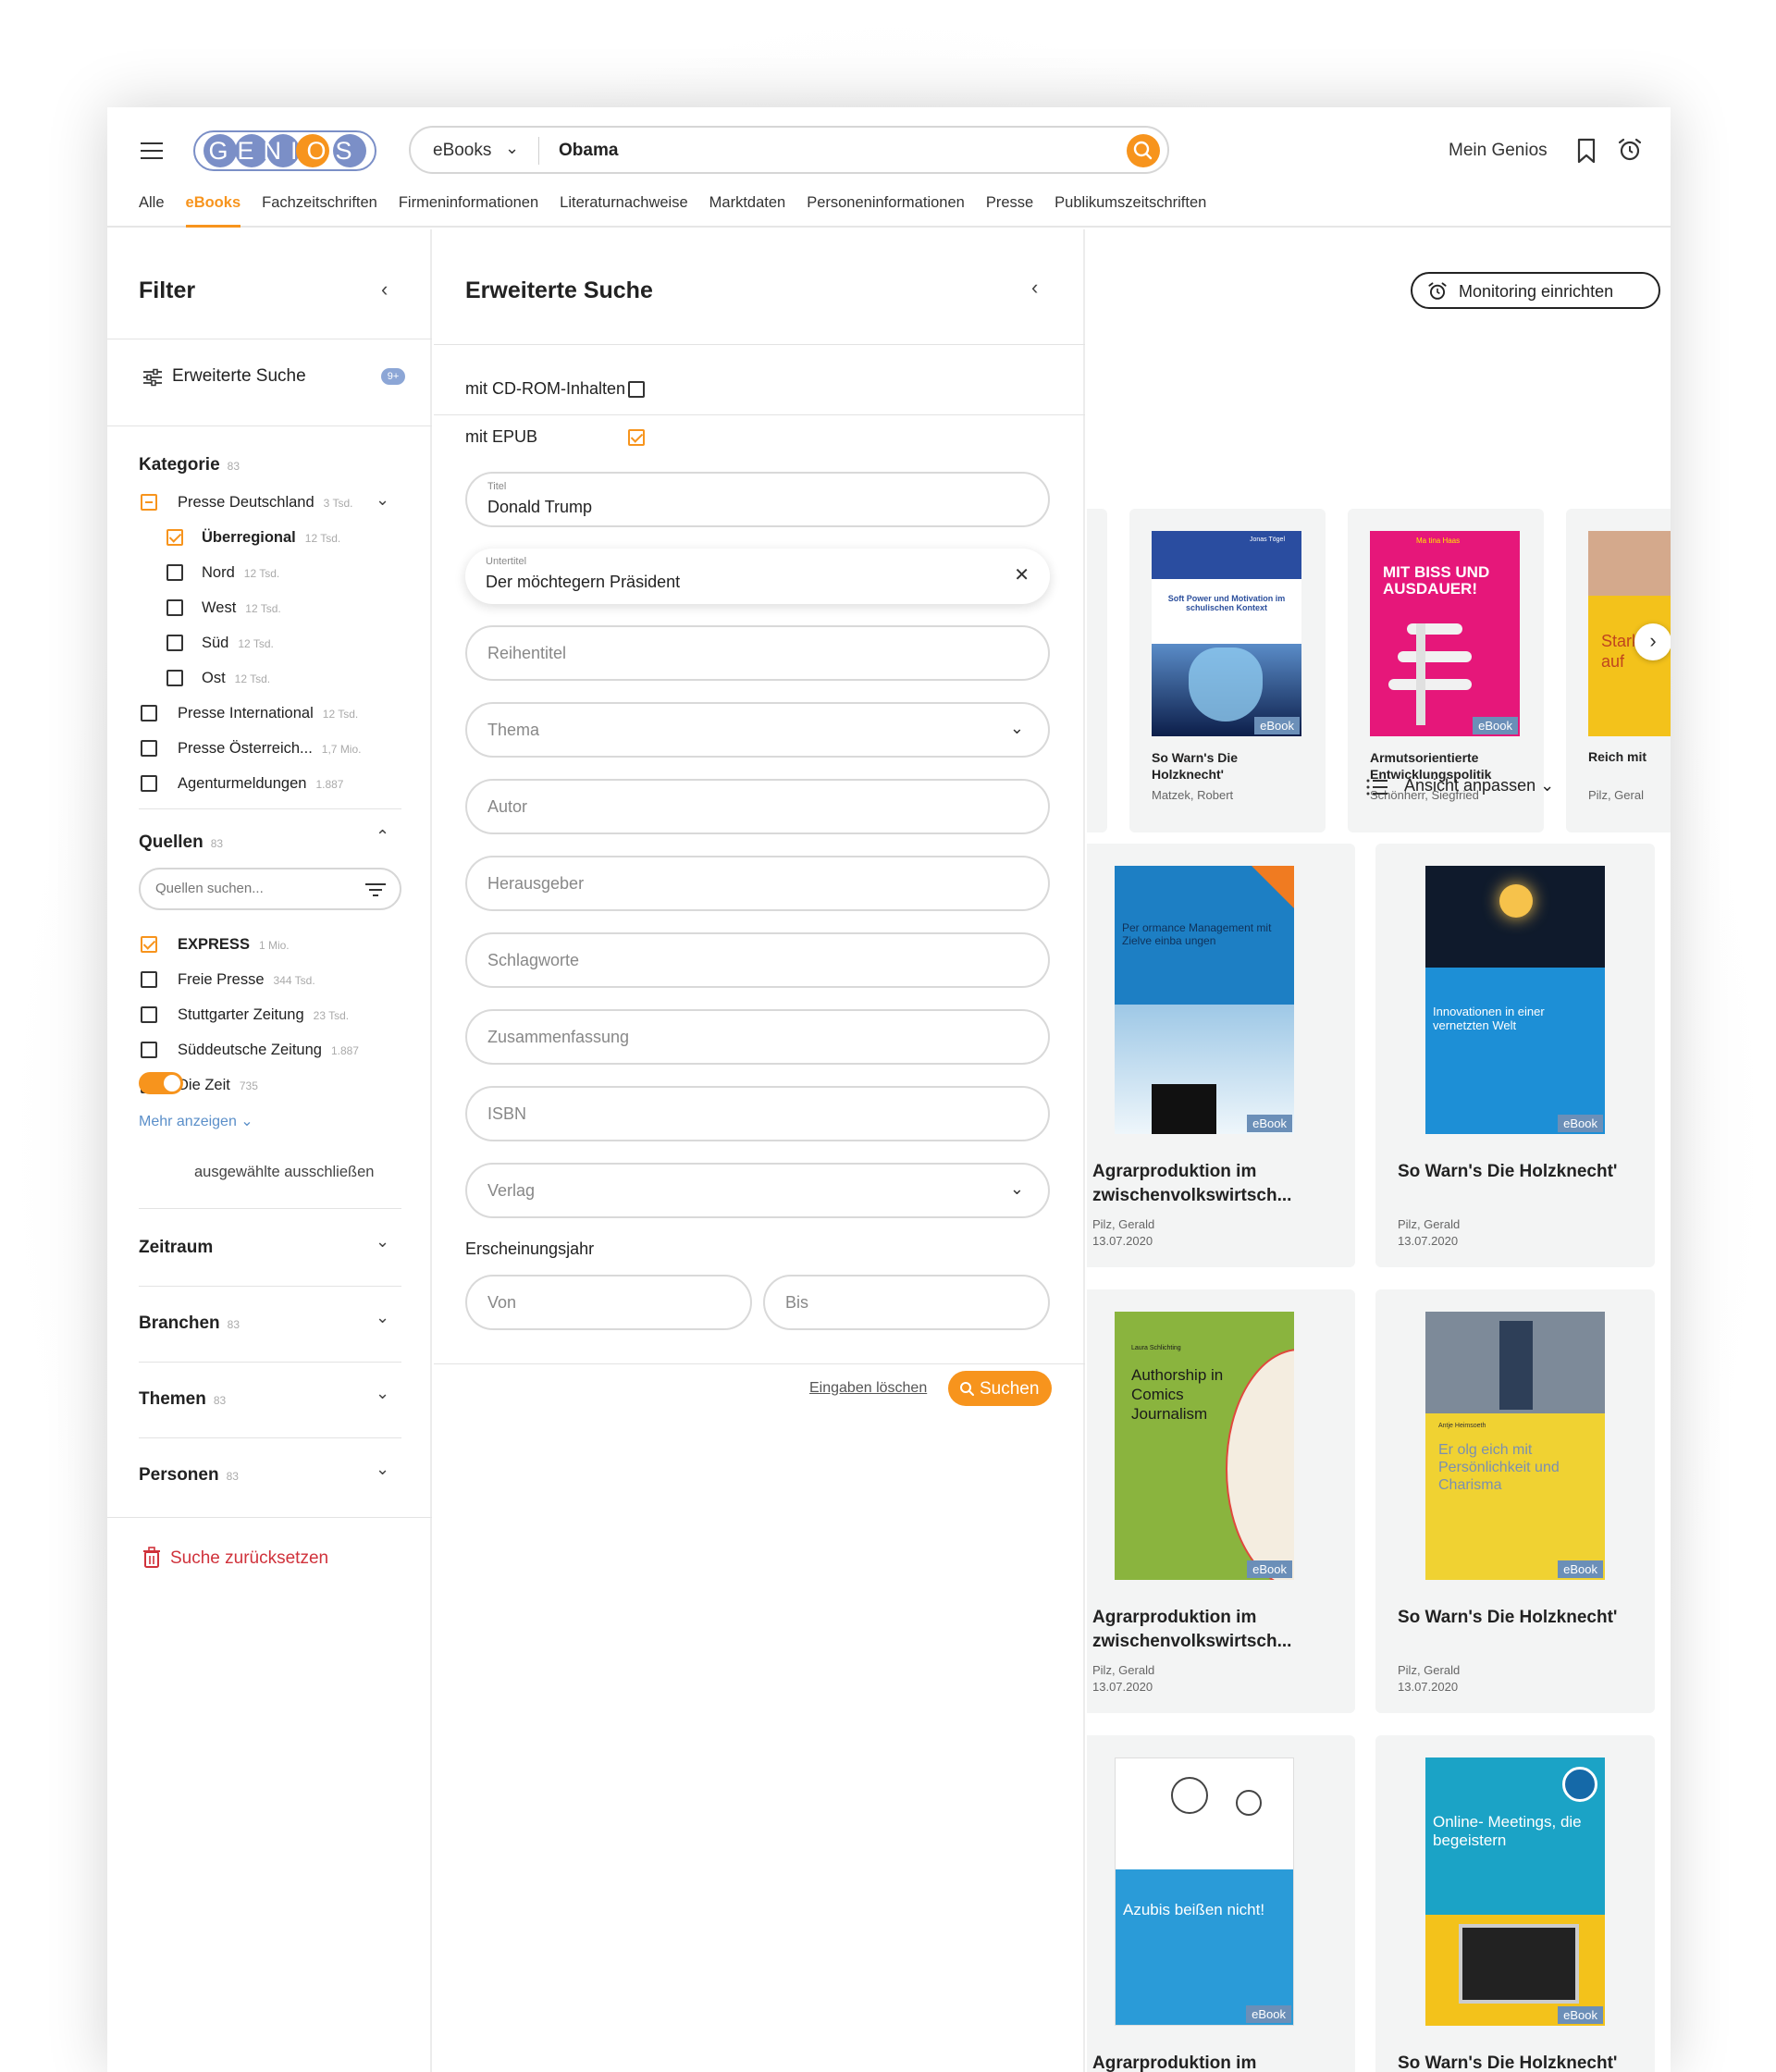 The image size is (1776, 2072). I want to click on checkbox-nord, so click(174, 573).